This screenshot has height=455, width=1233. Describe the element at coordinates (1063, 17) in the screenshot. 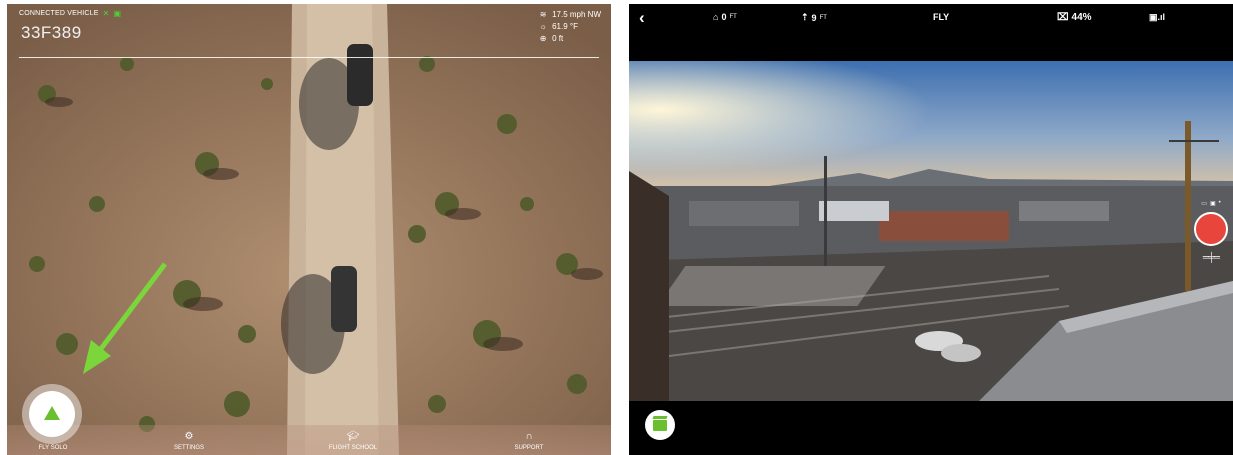

I see `drone-battery-icon: ⌧` at that location.